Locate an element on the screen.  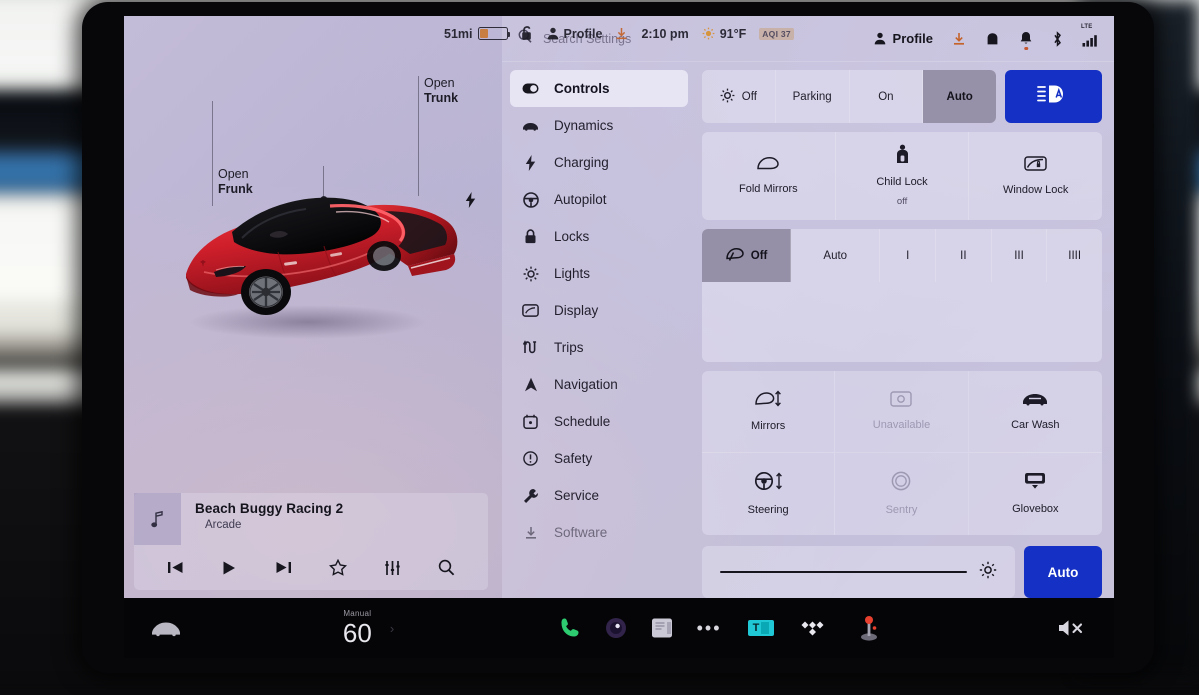
sidebar-item-controls: Controls is located at coordinates (599, 88).